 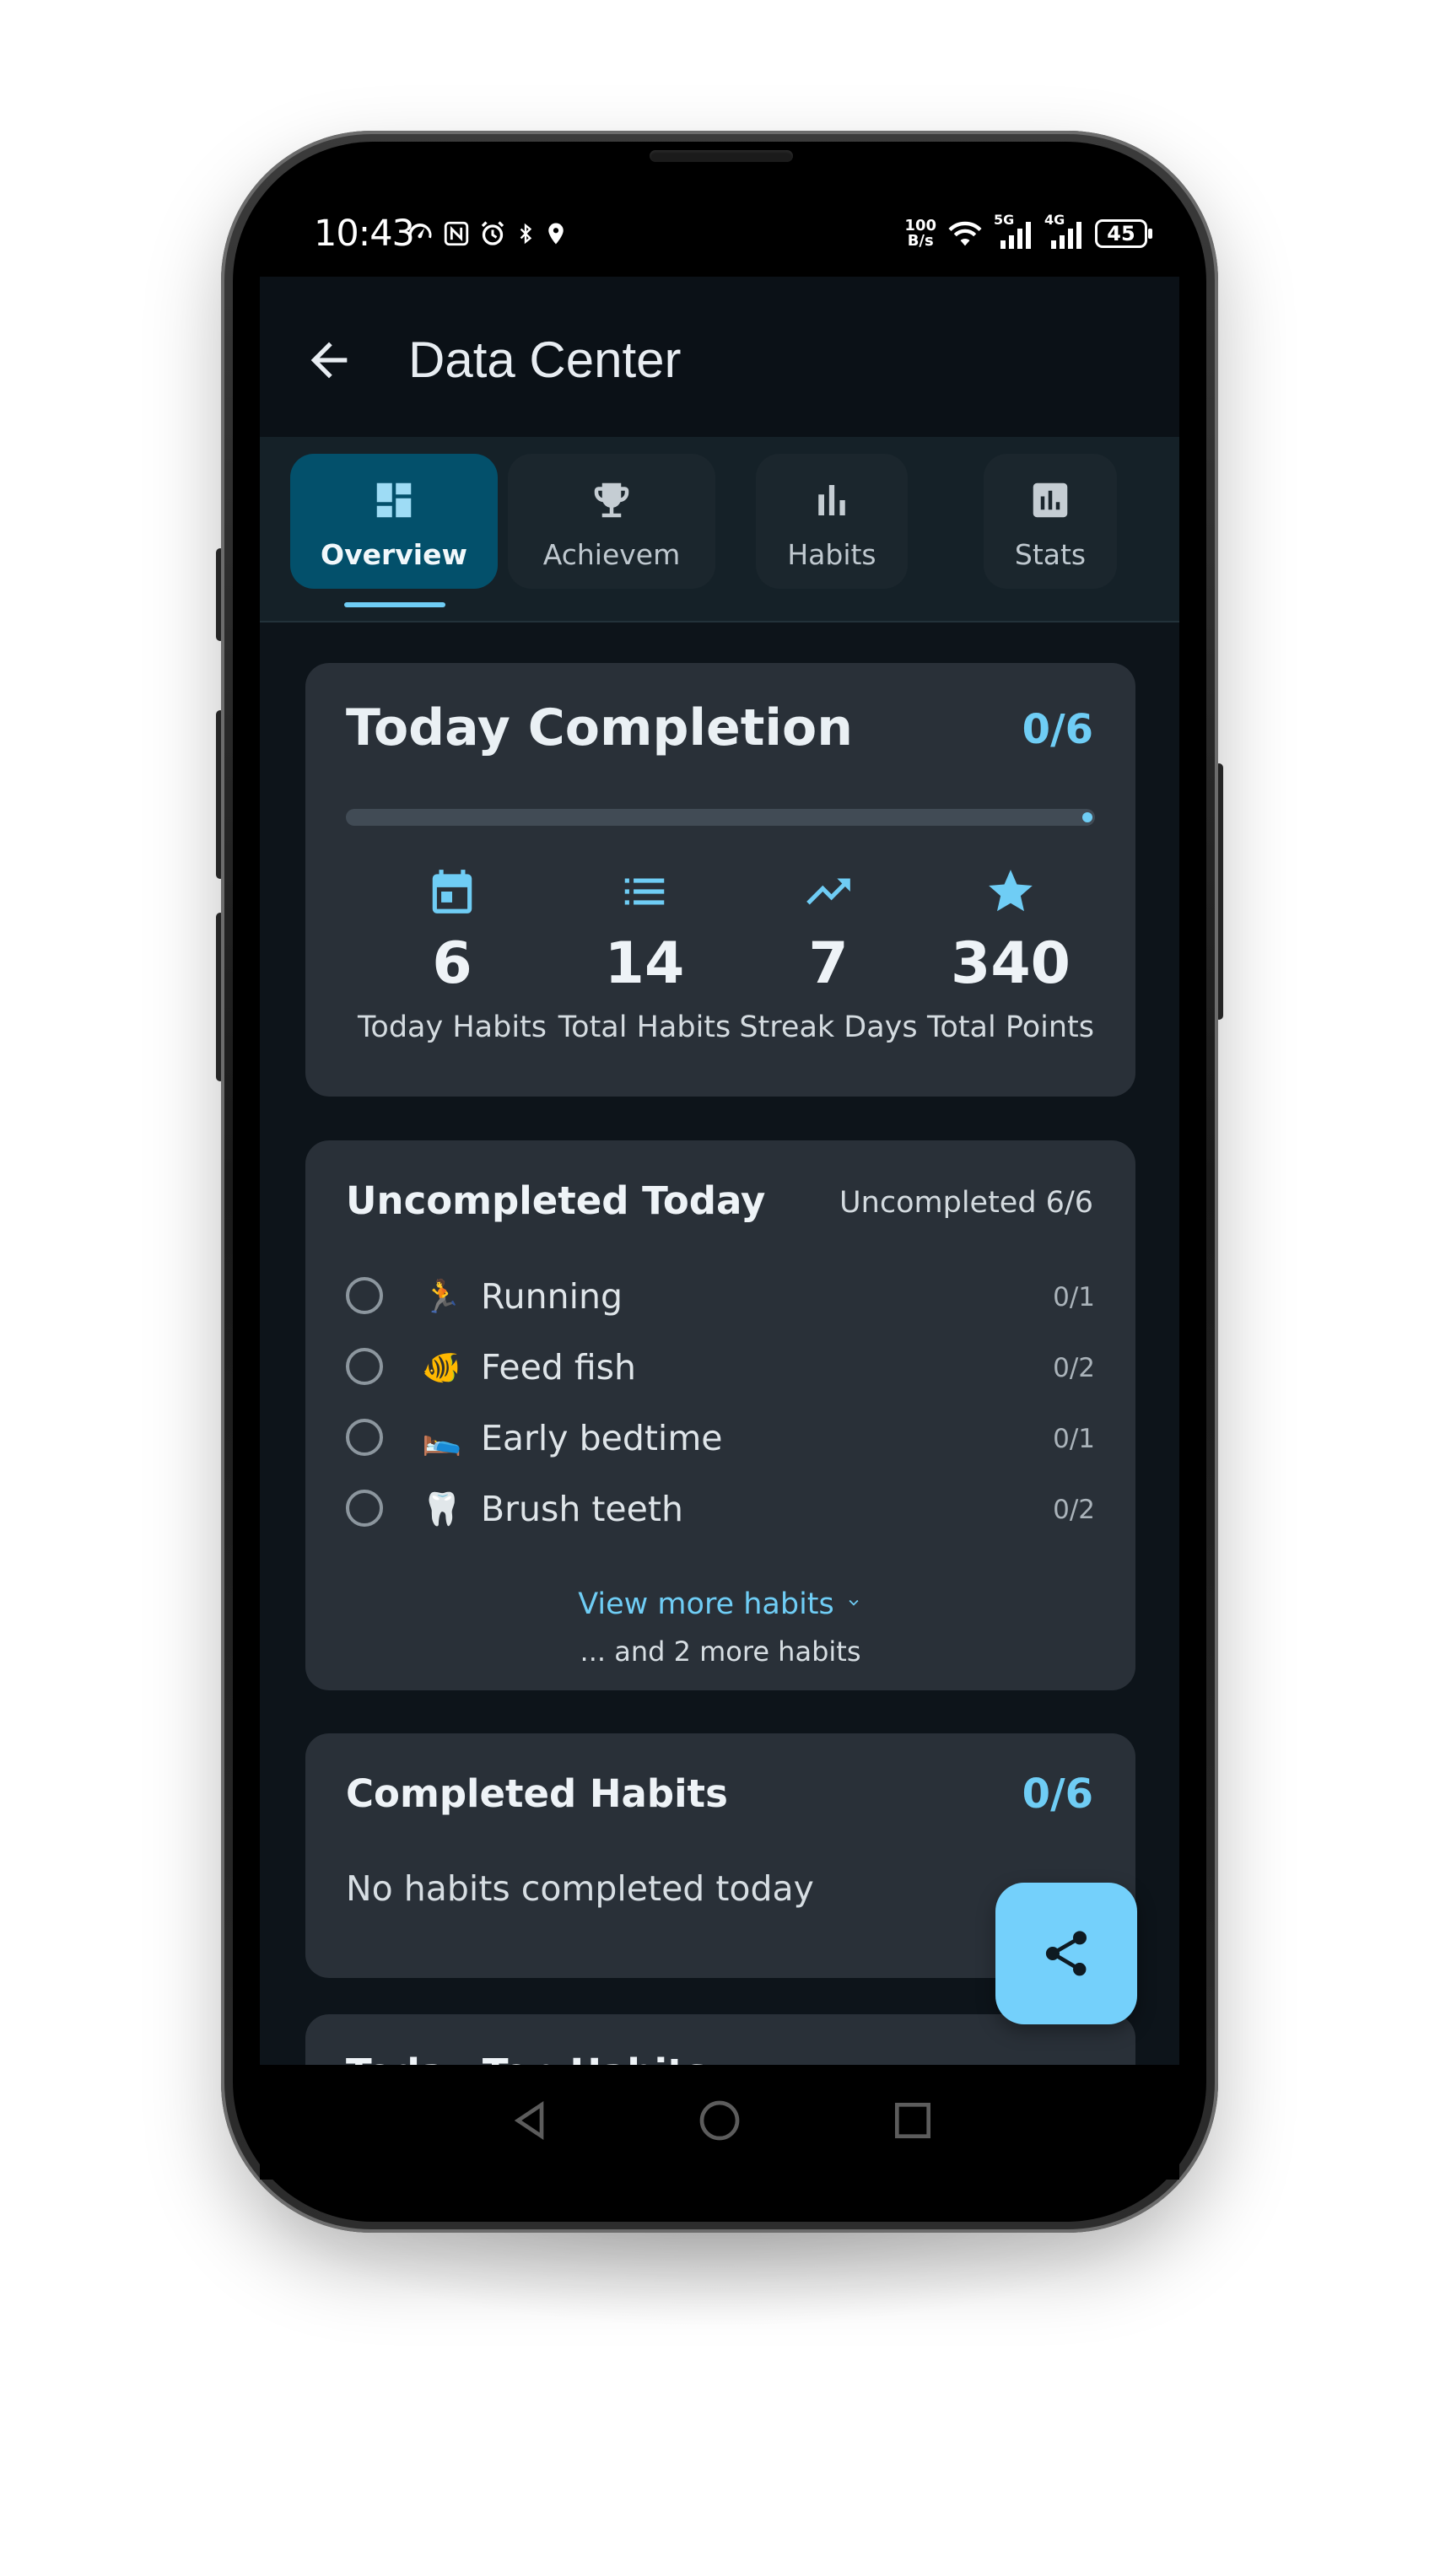 I want to click on today-completion-ratio: 0/6, so click(x=1057, y=729).